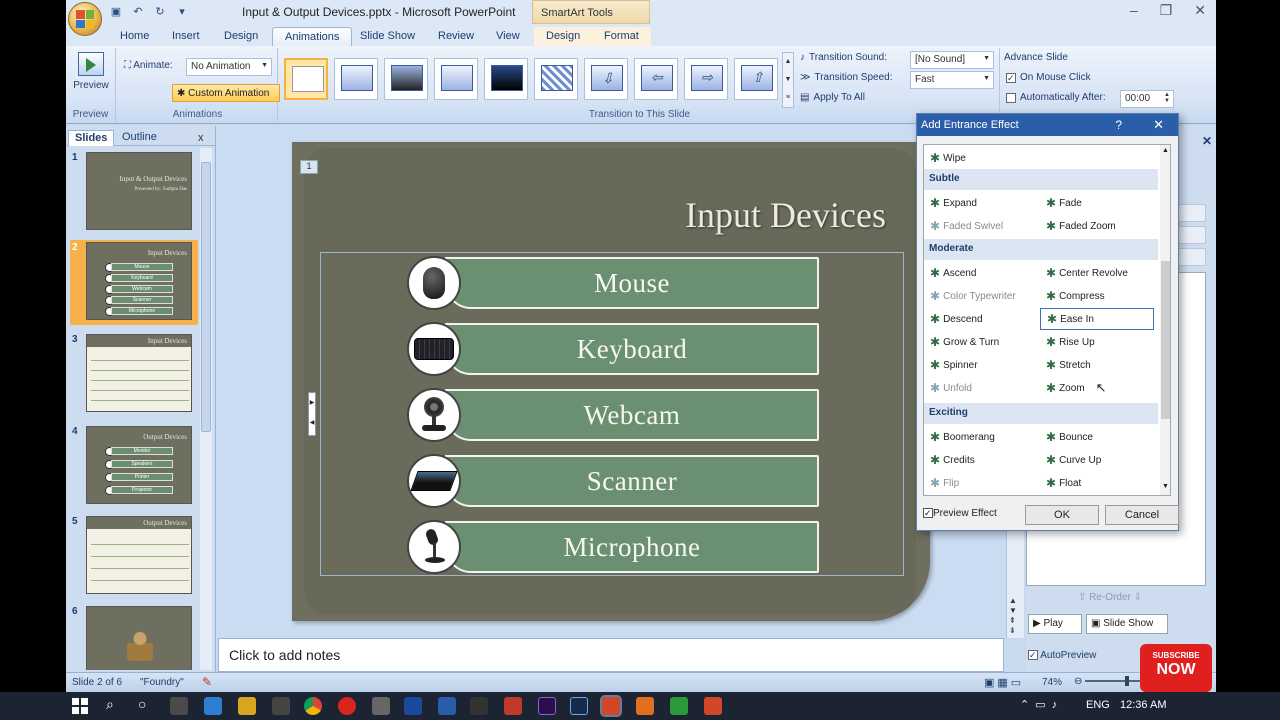 The height and width of the screenshot is (720, 1280). I want to click on scroll-down-icon: ▼, so click(1165, 486).